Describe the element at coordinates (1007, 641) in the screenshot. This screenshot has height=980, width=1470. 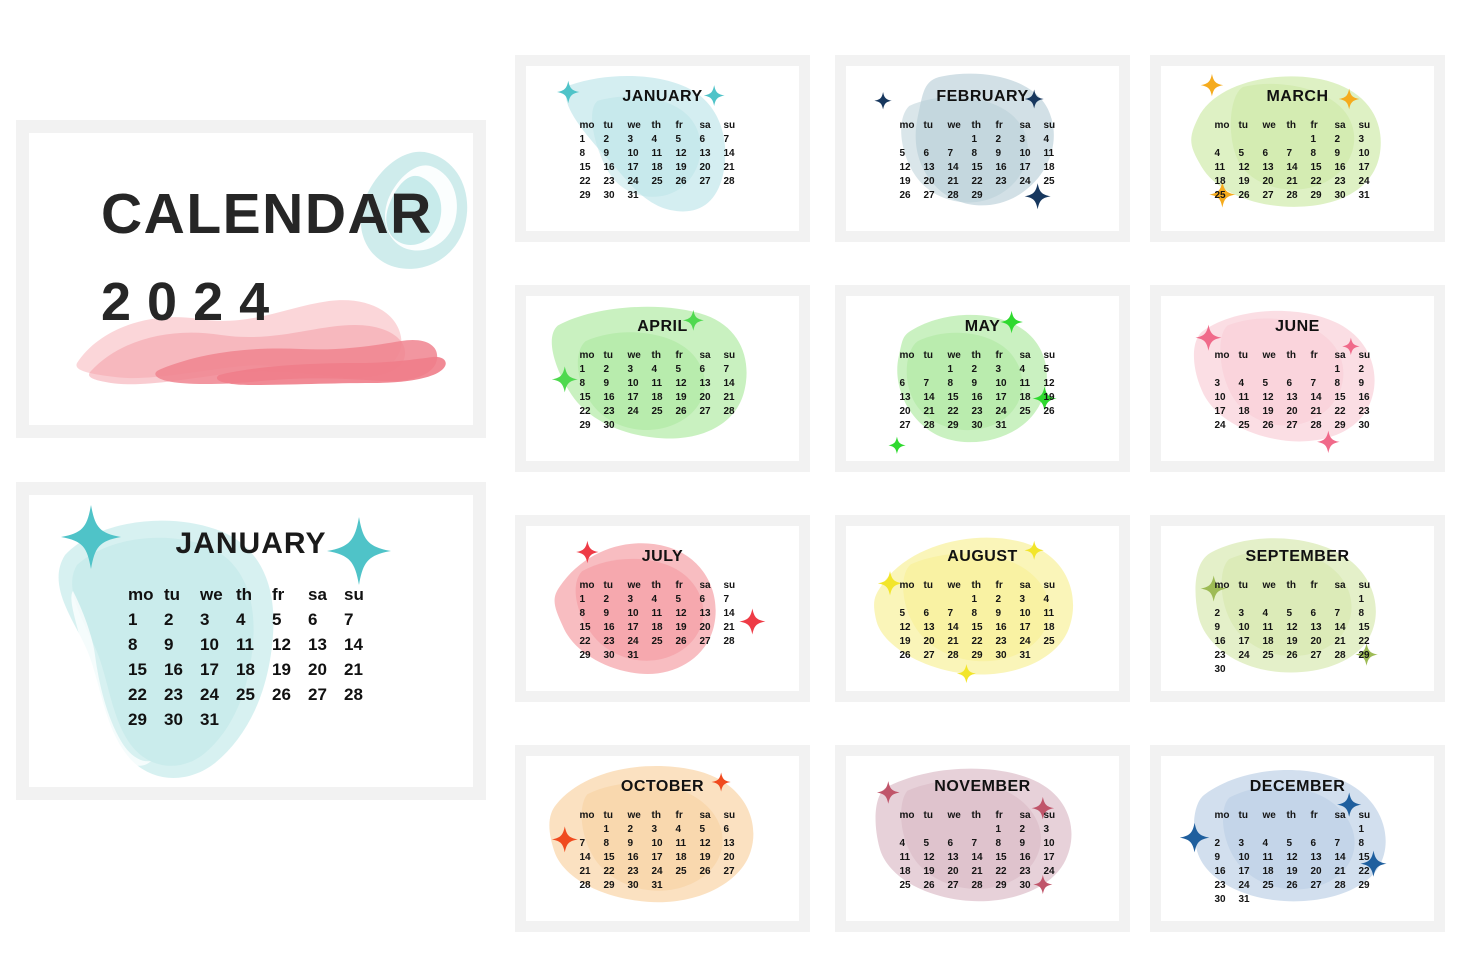
I see `day-cell: 23` at that location.